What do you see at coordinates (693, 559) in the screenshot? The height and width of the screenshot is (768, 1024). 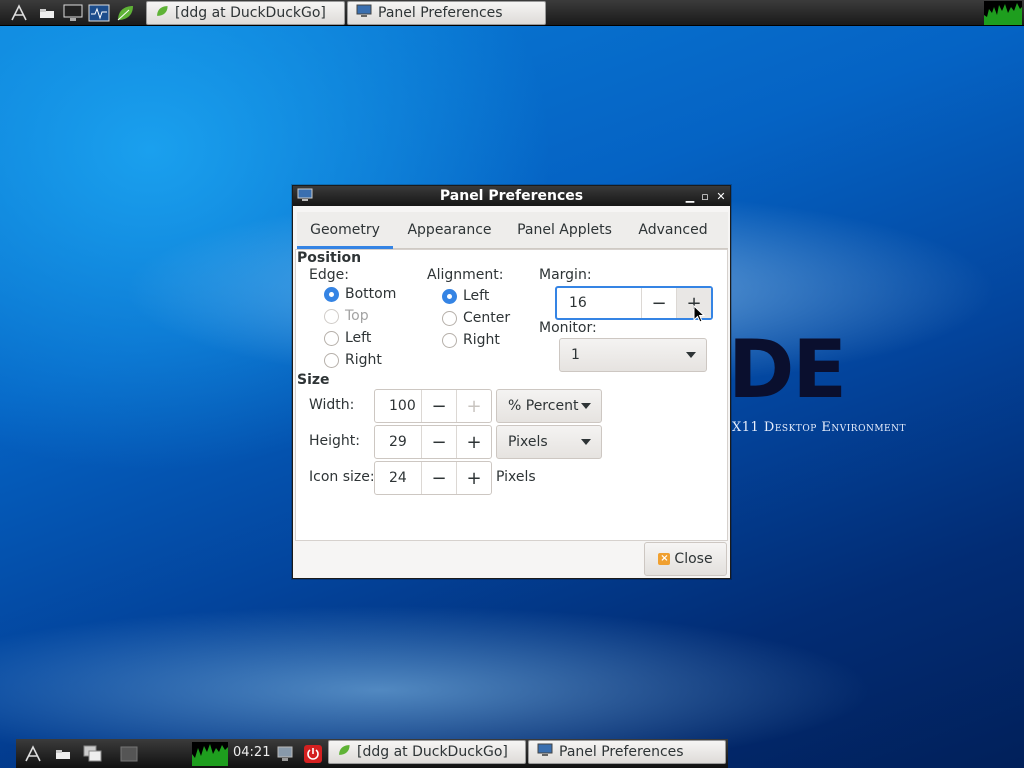 I see `close-label: Close` at bounding box center [693, 559].